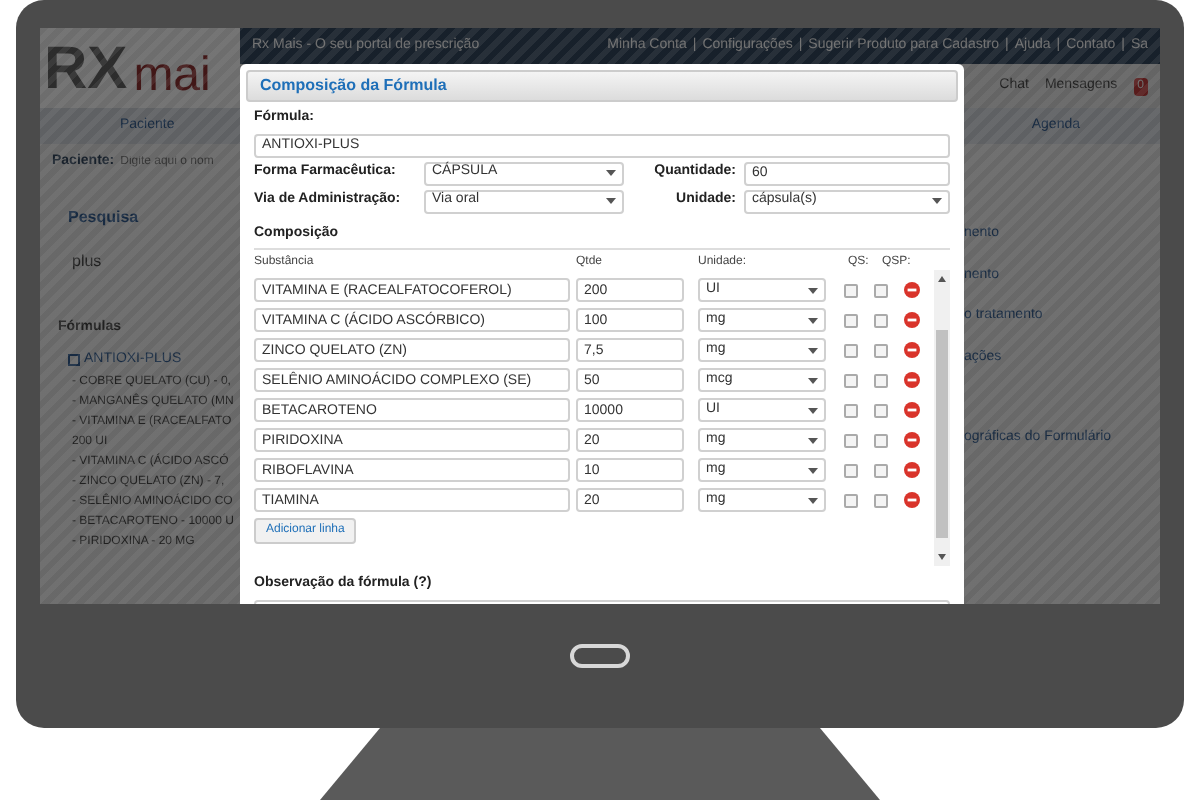 The width and height of the screenshot is (1200, 800). Describe the element at coordinates (88, 261) in the screenshot. I see `search-value: plus` at that location.